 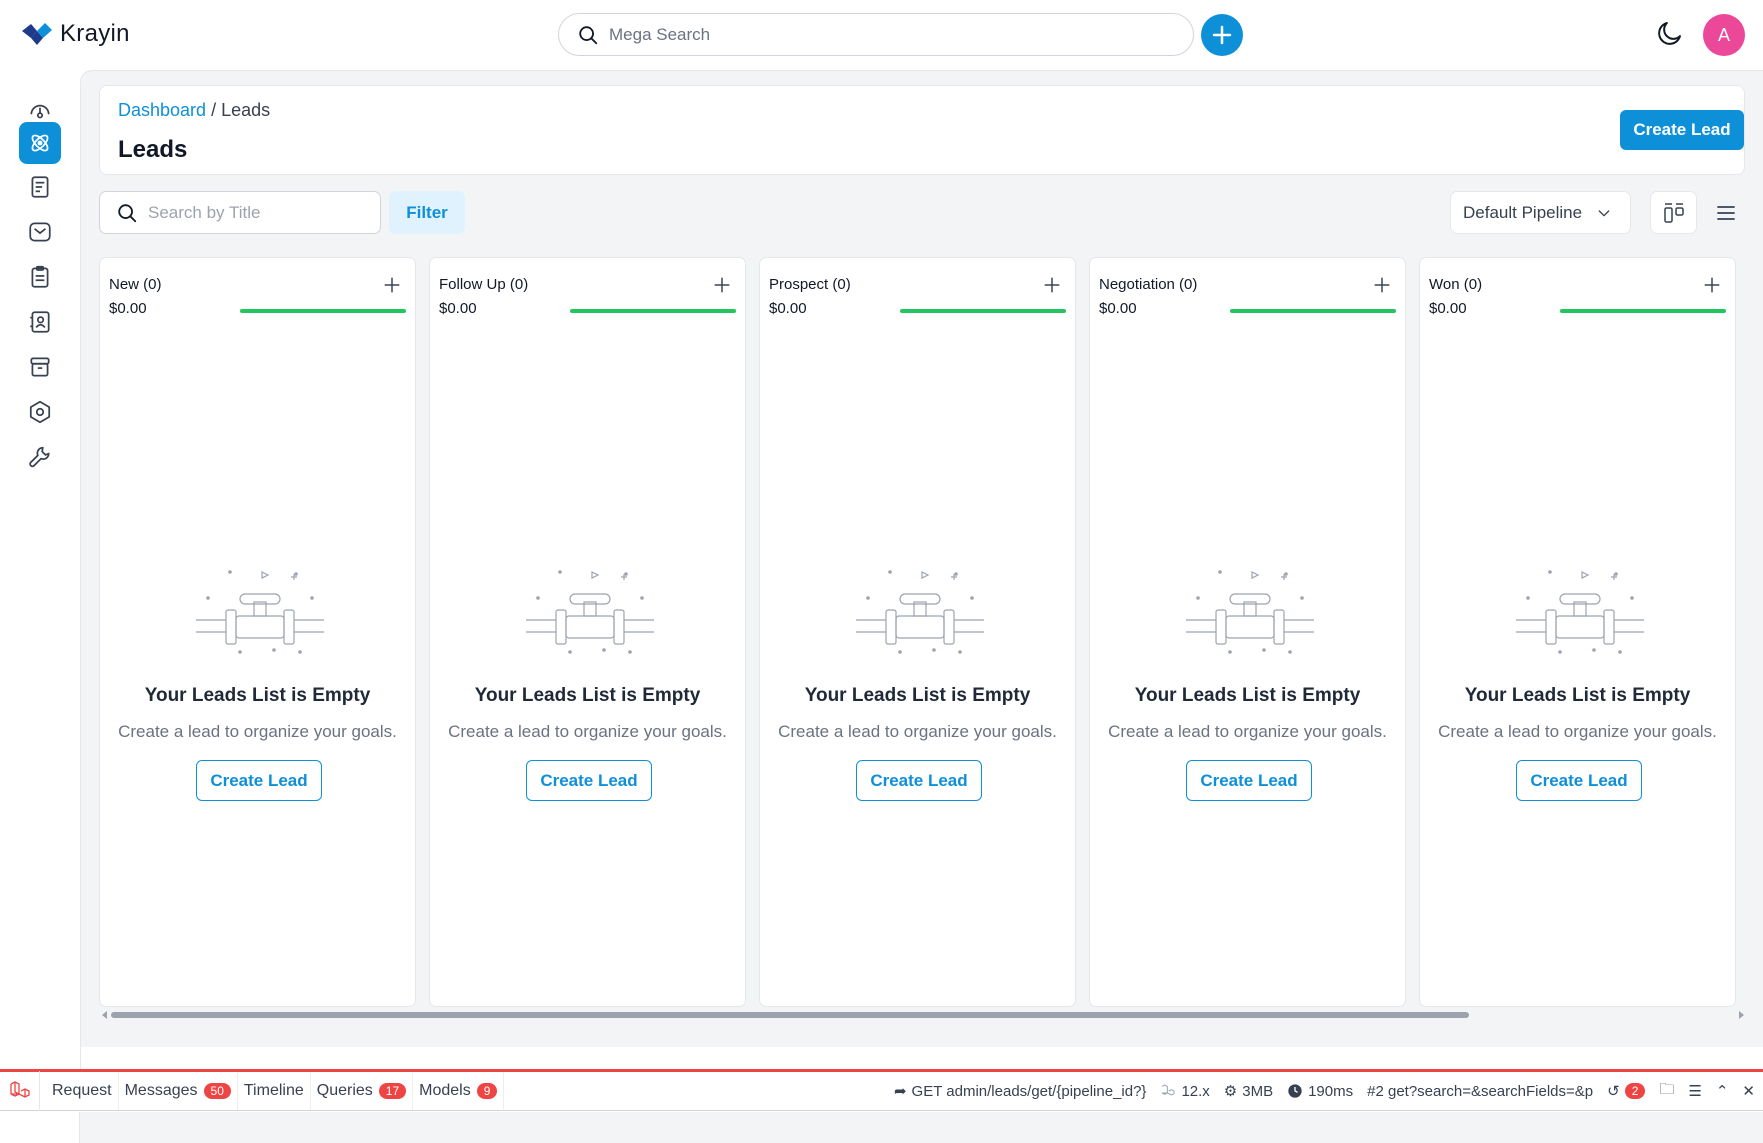 I want to click on horizontal-scrollbar, so click(x=923, y=1015).